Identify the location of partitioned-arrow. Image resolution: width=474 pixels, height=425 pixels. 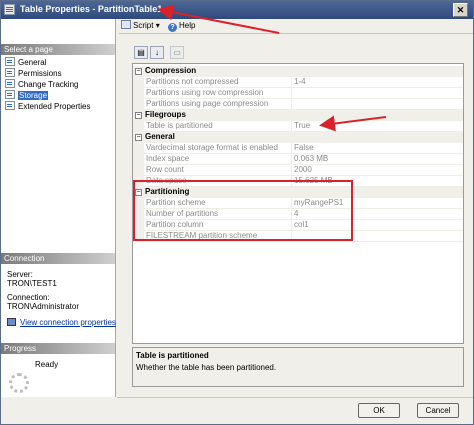
(353, 123).